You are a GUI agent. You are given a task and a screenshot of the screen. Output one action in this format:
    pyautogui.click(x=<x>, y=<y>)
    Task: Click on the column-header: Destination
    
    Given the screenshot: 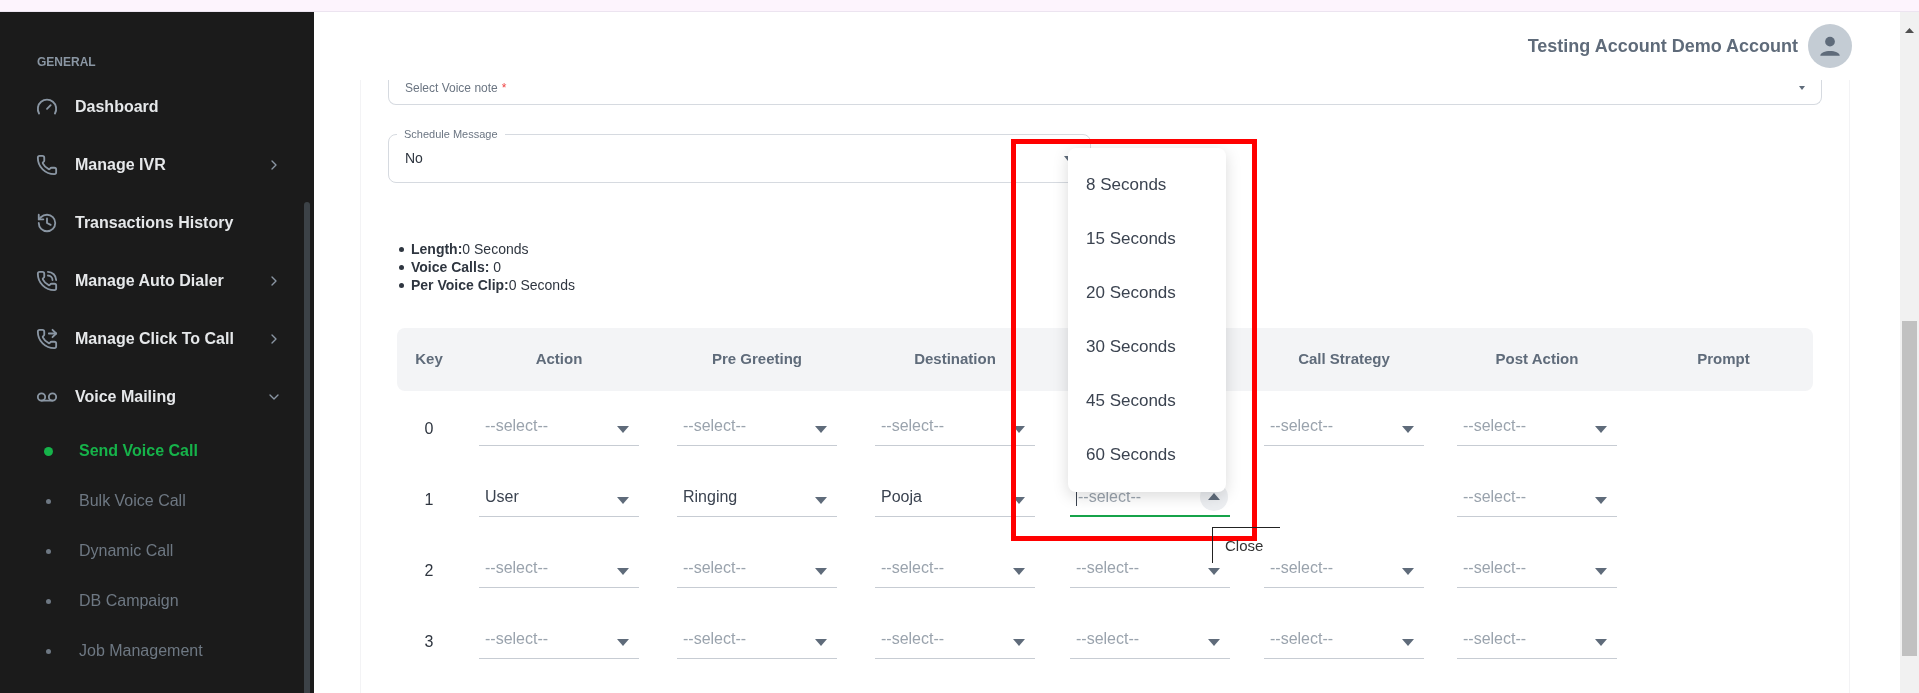 What is the action you would take?
    pyautogui.click(x=955, y=359)
    